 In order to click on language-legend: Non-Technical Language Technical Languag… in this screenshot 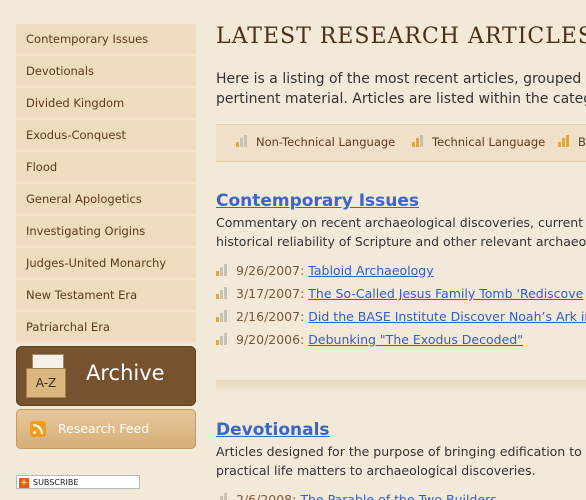, I will do `click(401, 143)`.